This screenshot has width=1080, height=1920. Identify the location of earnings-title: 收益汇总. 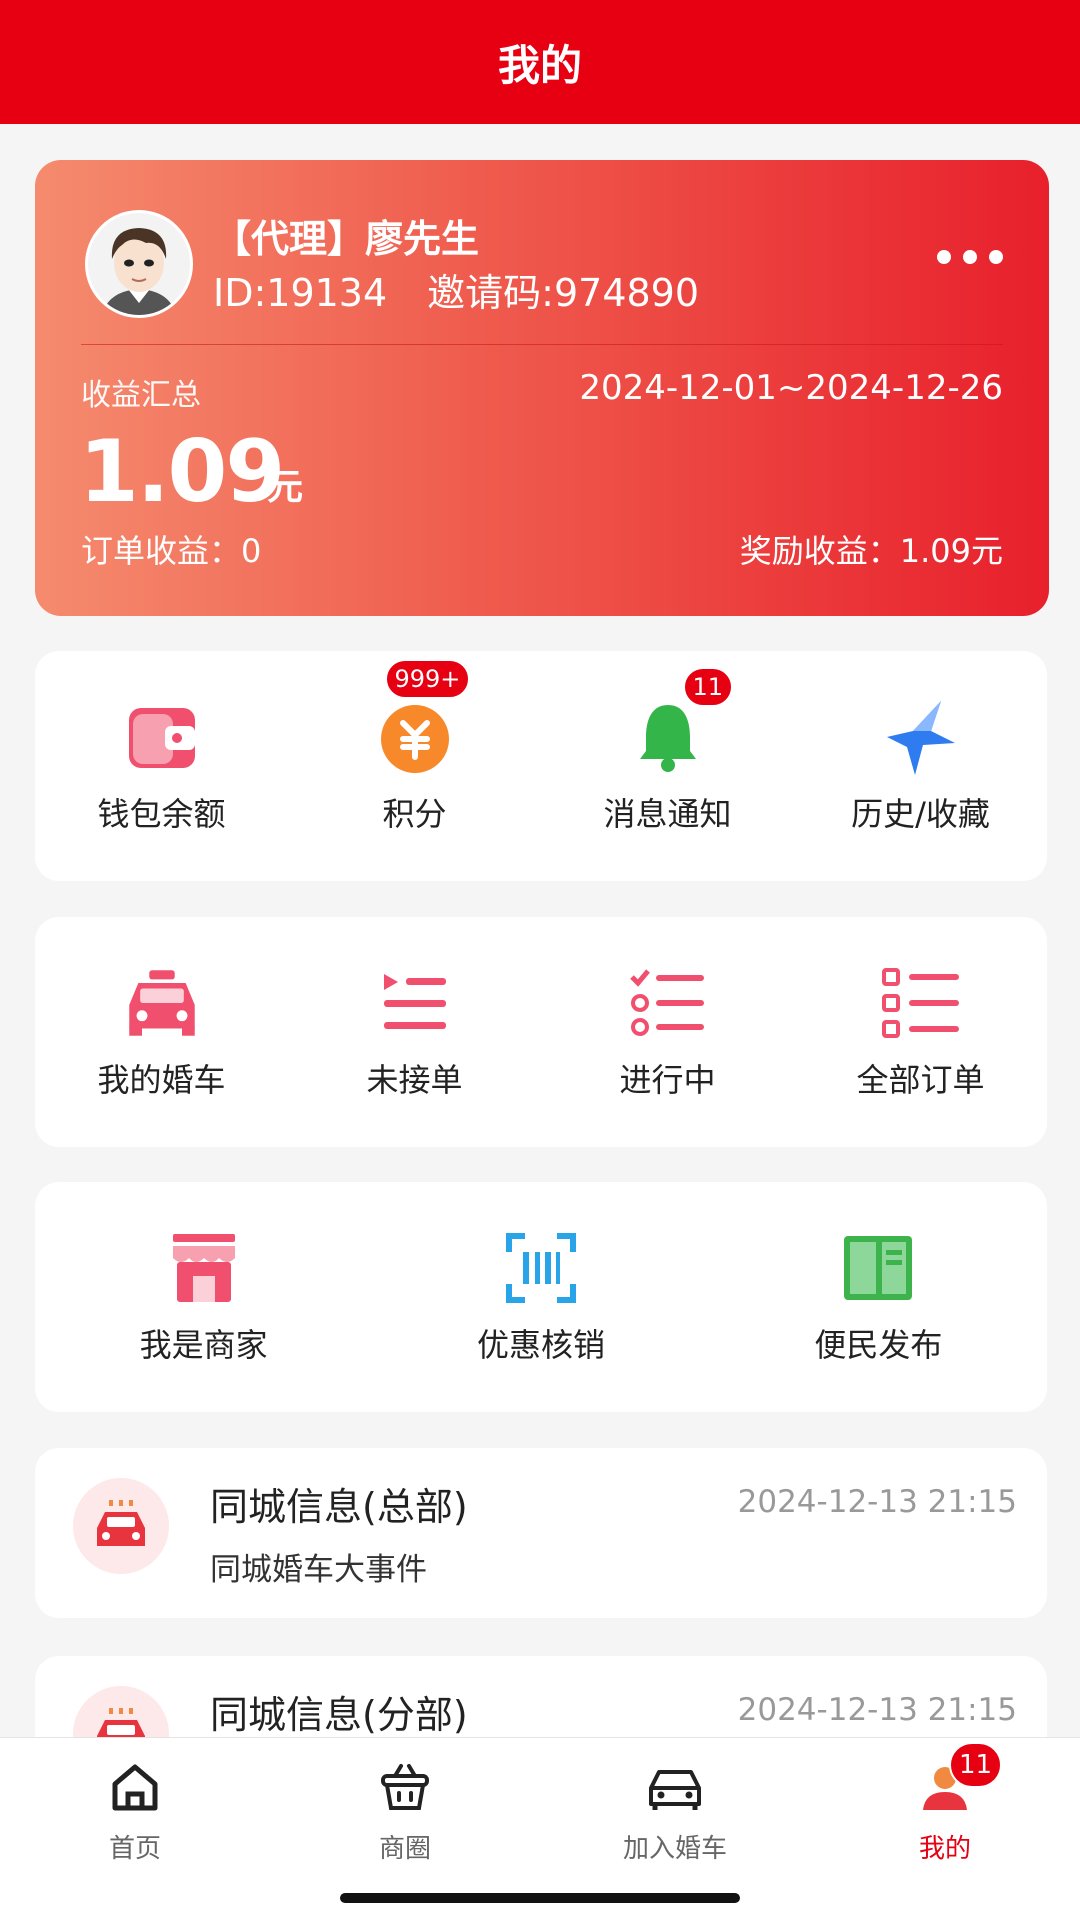
(141, 395).